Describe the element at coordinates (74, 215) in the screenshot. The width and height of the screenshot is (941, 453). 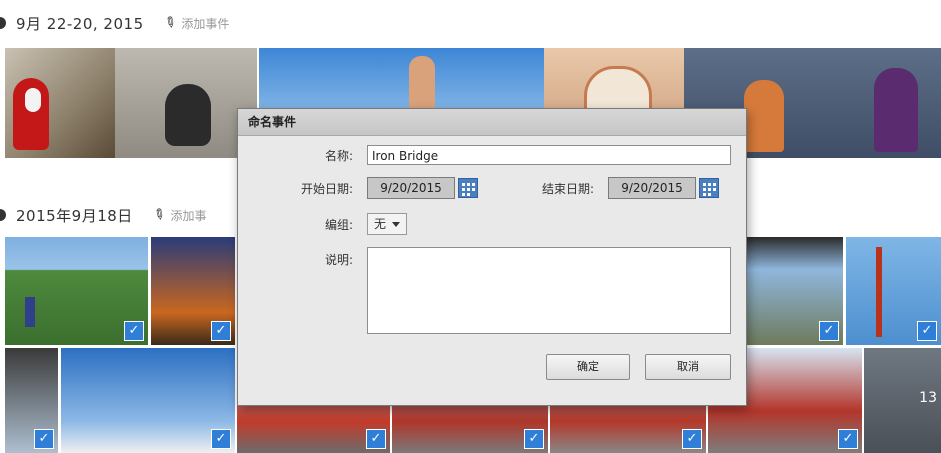
I see `event-group-date: 2015年9月18日` at that location.